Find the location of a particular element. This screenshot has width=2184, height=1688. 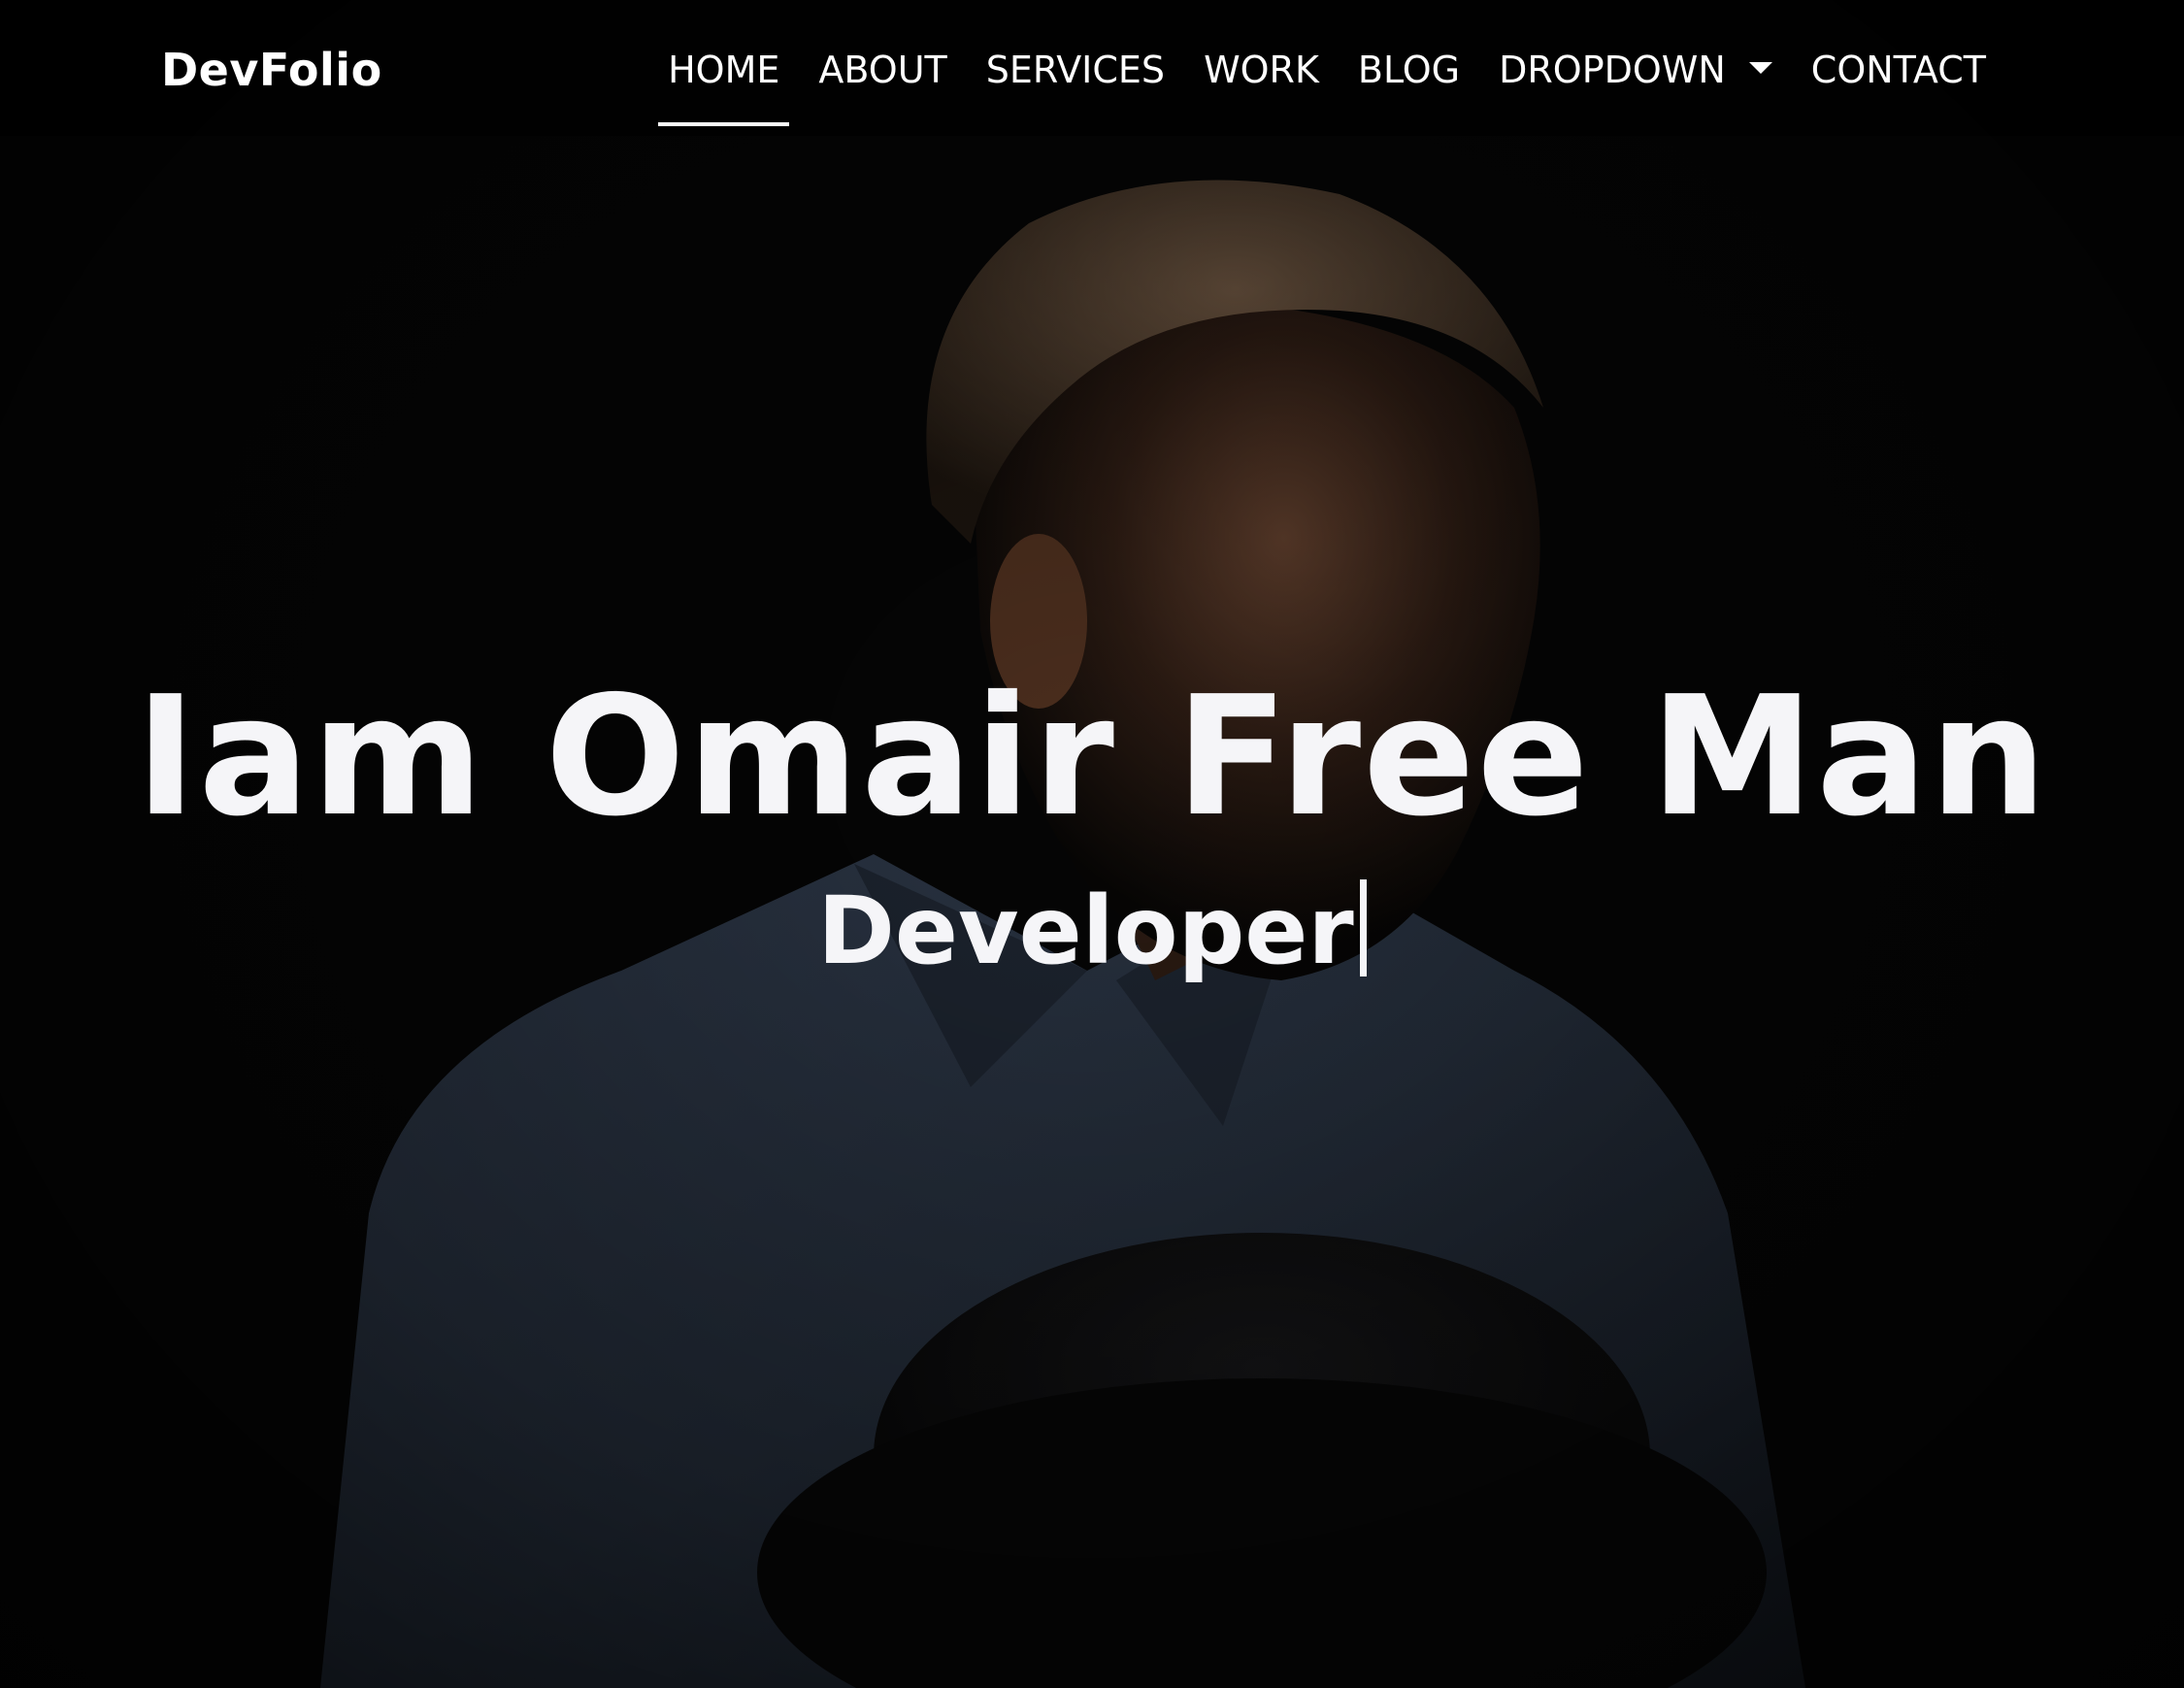

nav-item-label: DROPDOWN is located at coordinates (1612, 70).